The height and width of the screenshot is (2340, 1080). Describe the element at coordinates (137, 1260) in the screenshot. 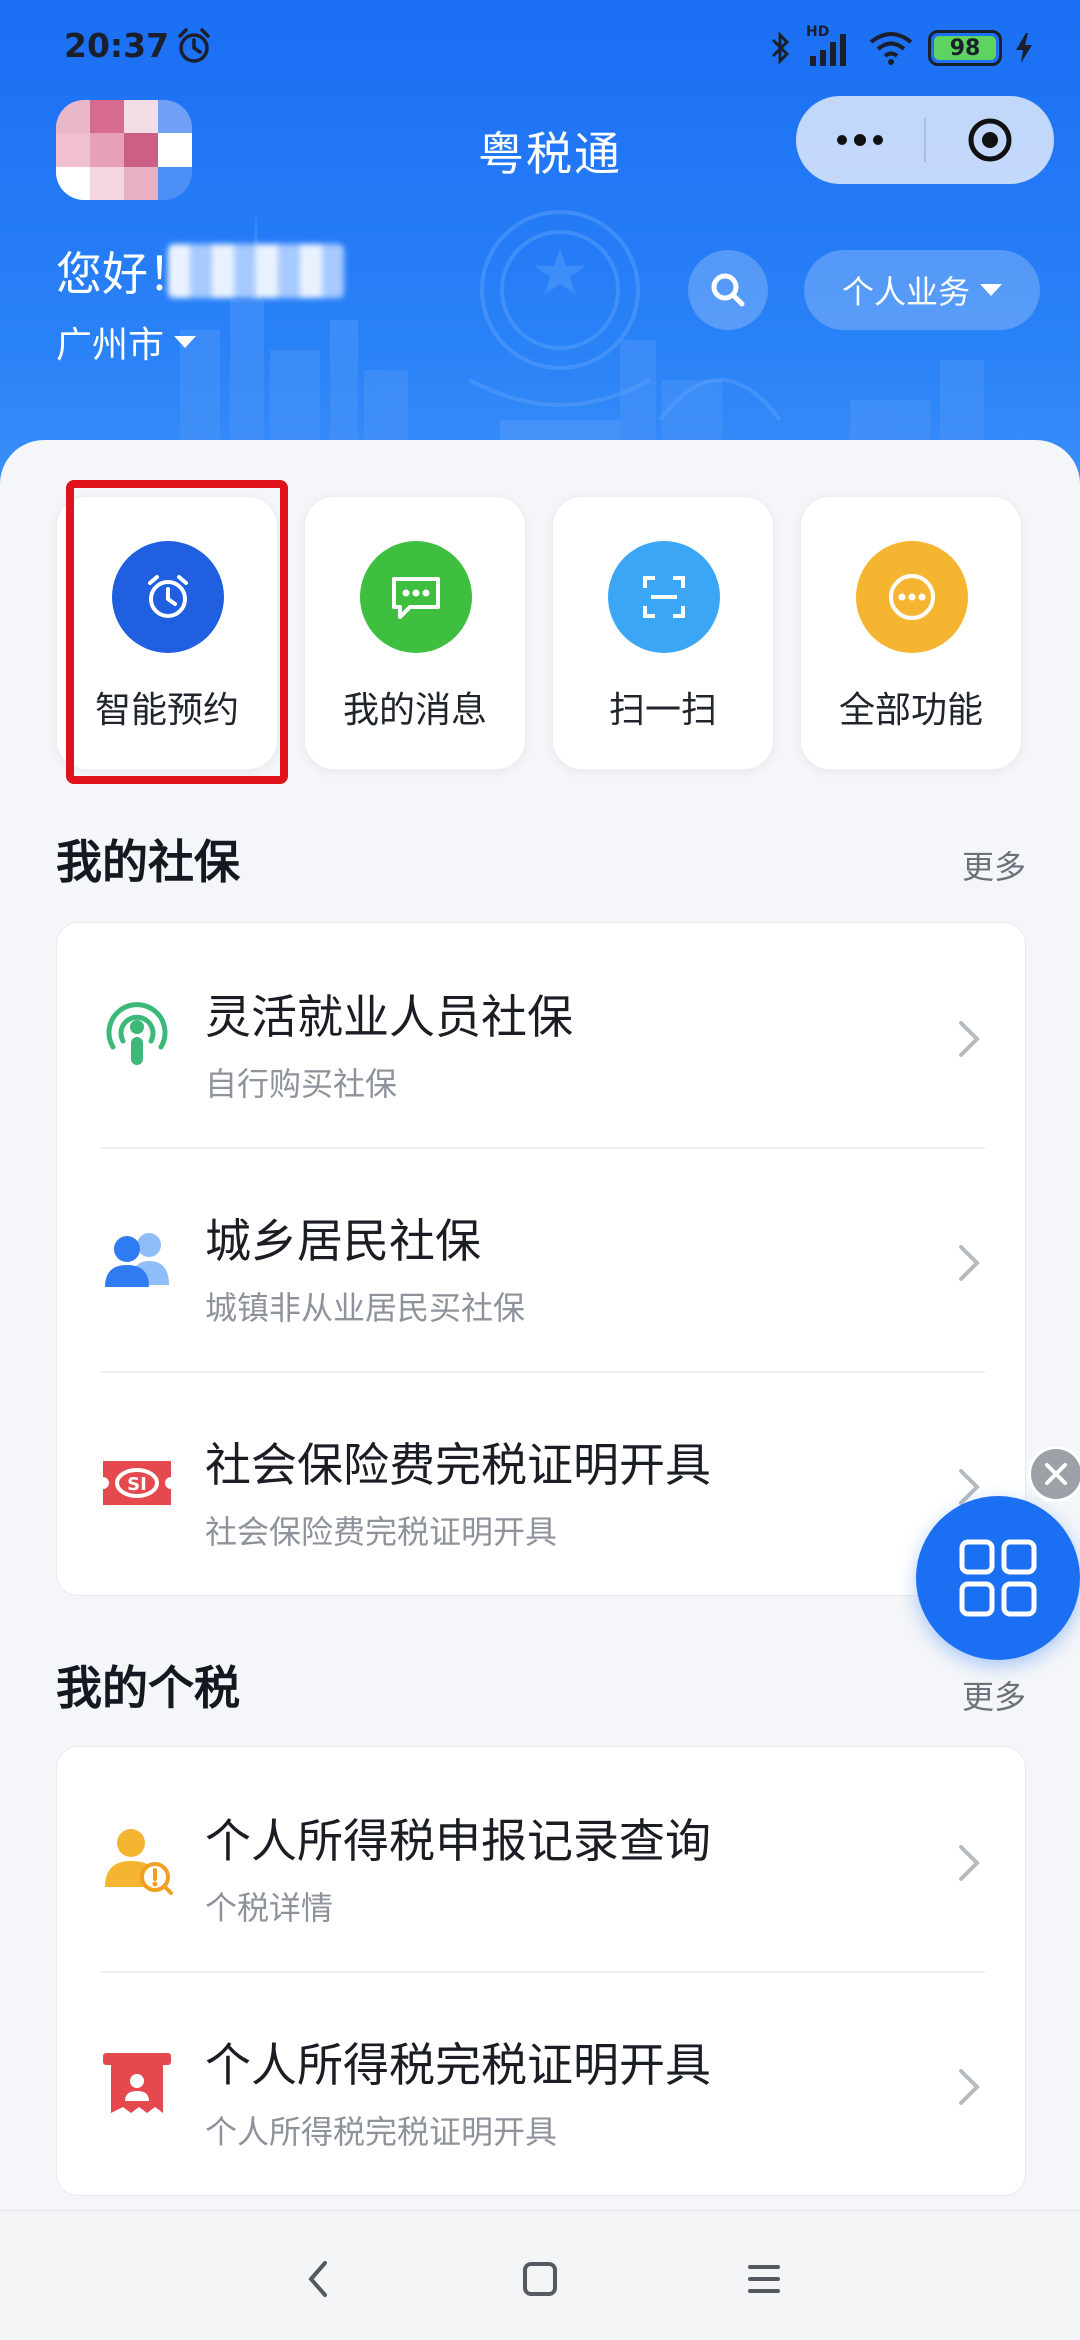

I see `people-icon` at that location.